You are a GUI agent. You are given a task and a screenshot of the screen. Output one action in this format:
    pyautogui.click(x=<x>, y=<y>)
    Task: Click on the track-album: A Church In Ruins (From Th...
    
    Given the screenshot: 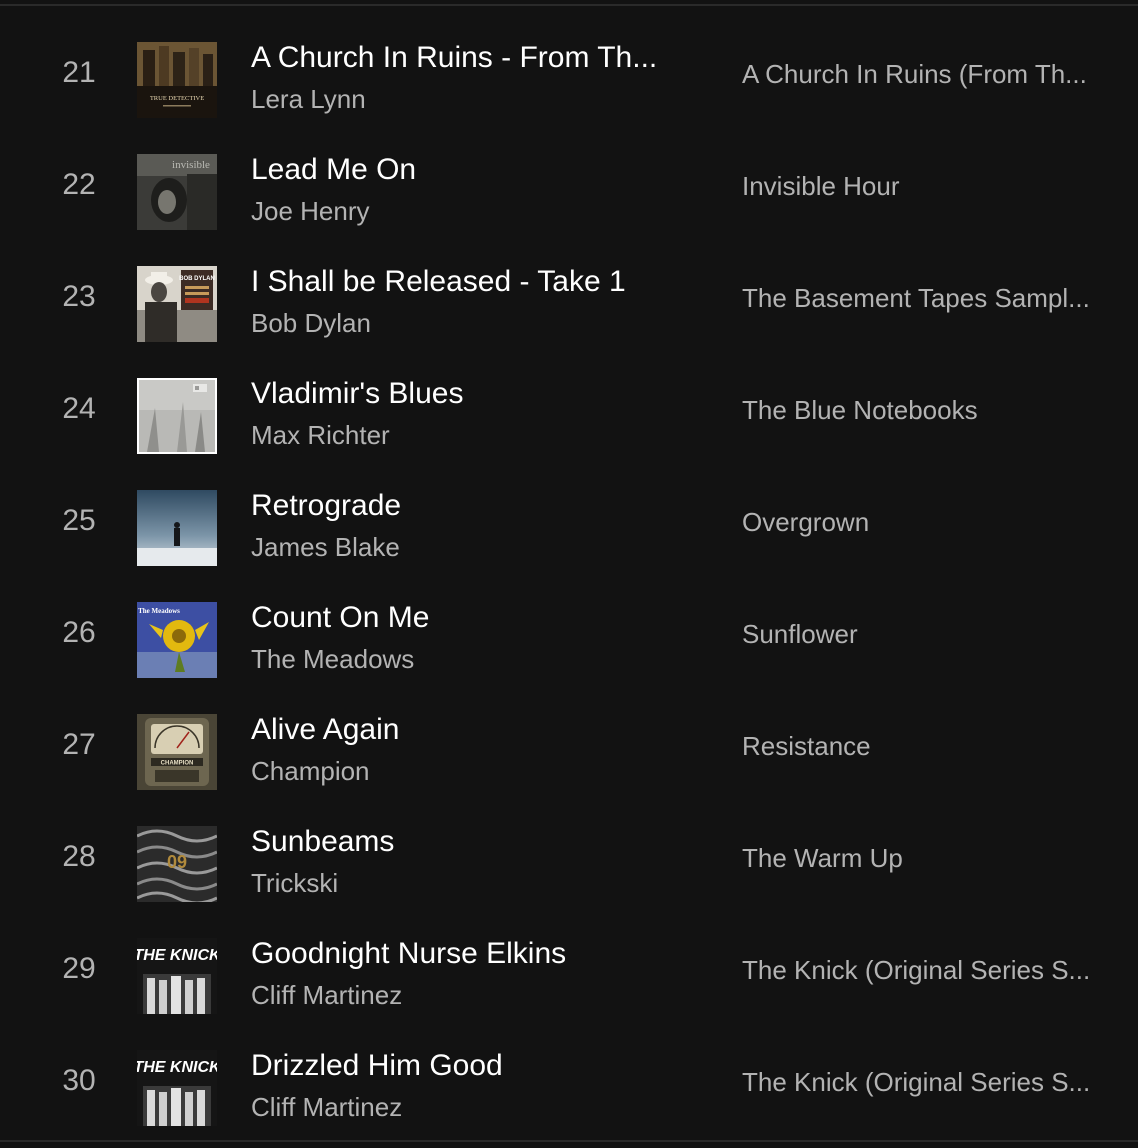 What is the action you would take?
    pyautogui.click(x=932, y=74)
    